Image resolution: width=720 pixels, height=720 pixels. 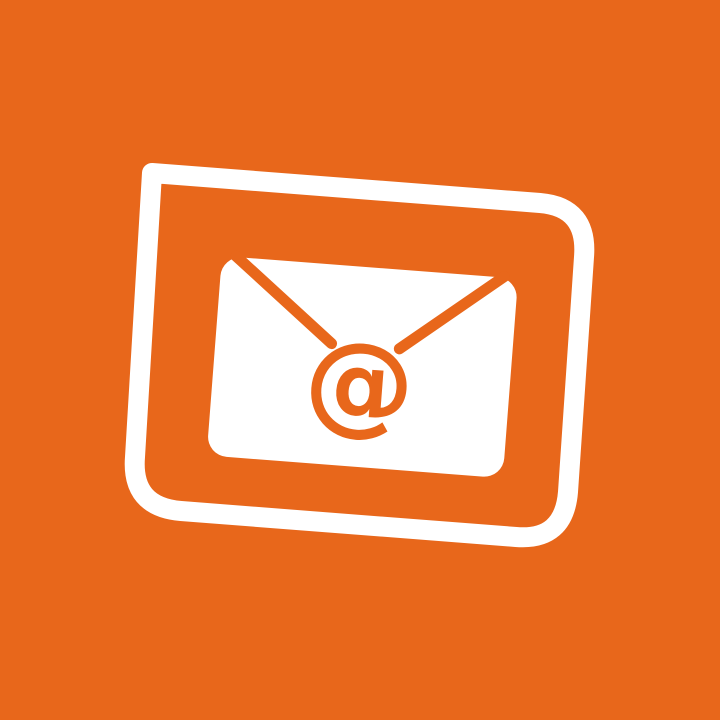 I want to click on at-symbol: @, so click(x=359, y=383).